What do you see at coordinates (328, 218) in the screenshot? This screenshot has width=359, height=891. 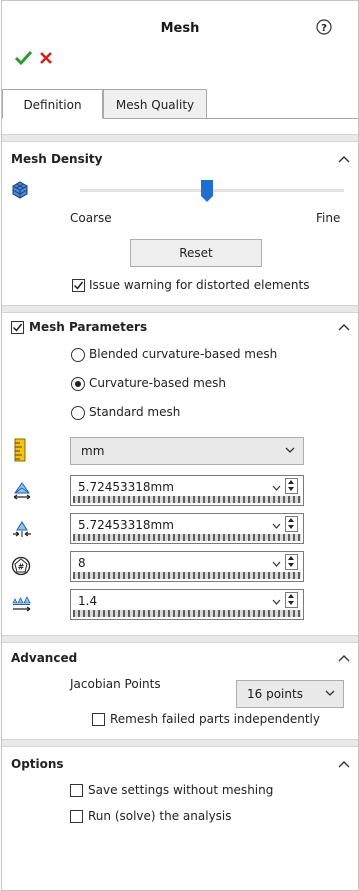 I see `fine-label: Fine` at bounding box center [328, 218].